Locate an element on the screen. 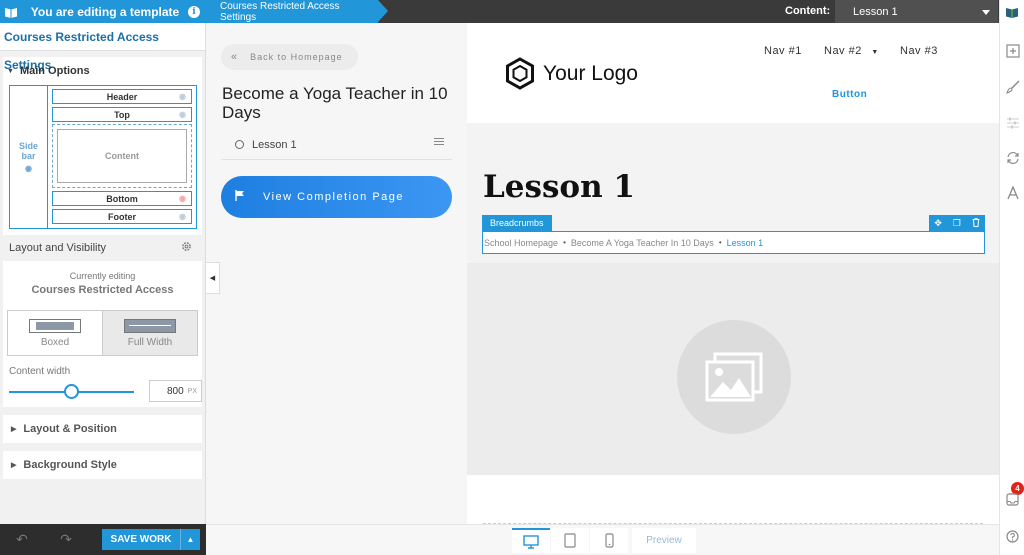 Image resolution: width=1024 pixels, height=555 pixels. gear-icon is located at coordinates (186, 248).